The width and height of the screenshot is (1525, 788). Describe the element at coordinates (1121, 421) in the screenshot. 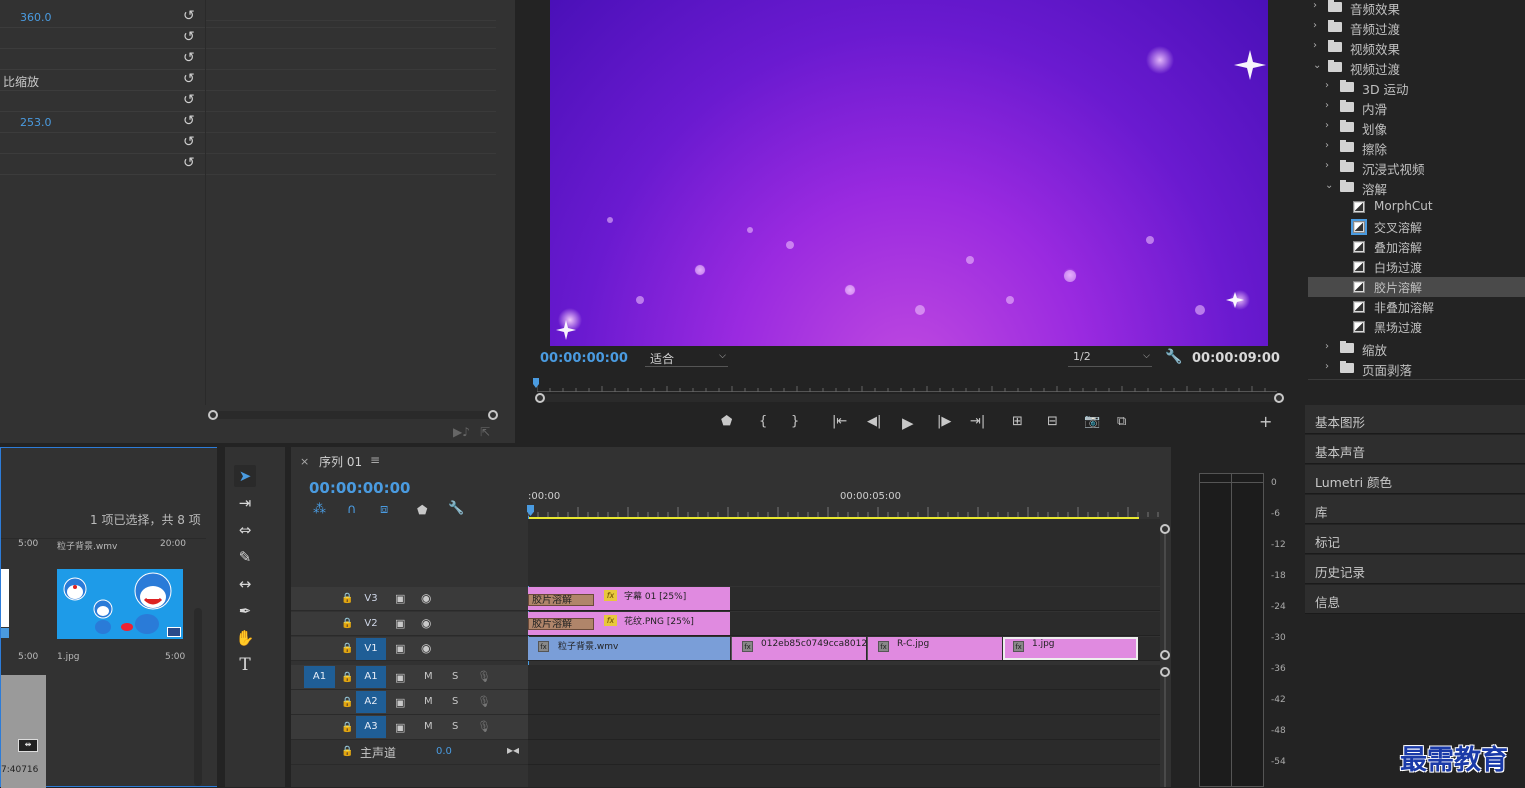

I see `comparison-view-icon: ⧉` at that location.